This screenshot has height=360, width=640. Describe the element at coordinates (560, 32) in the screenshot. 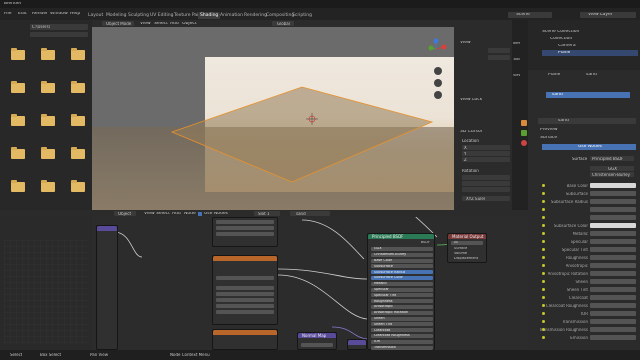

I see `outliner-item-scene-collection: Scene Collection` at that location.